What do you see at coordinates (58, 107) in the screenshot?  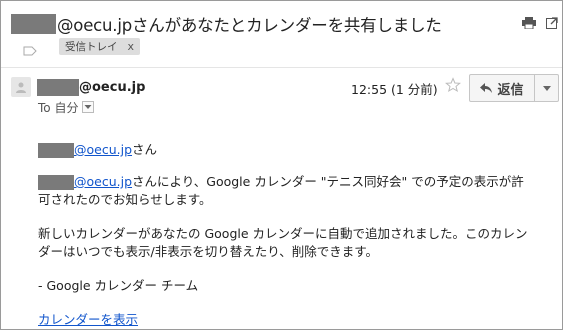 I see `recipient-text: To 自分` at bounding box center [58, 107].